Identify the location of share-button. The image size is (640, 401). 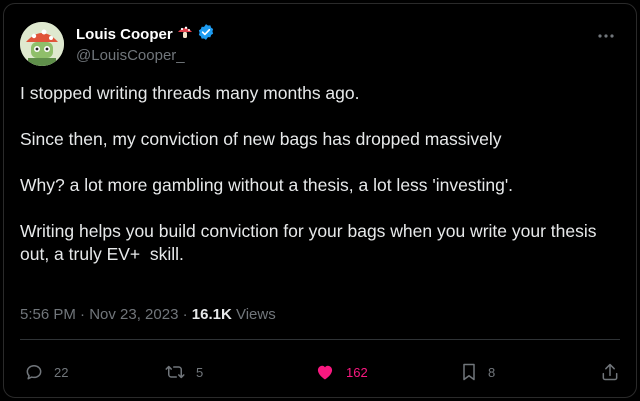
(610, 372).